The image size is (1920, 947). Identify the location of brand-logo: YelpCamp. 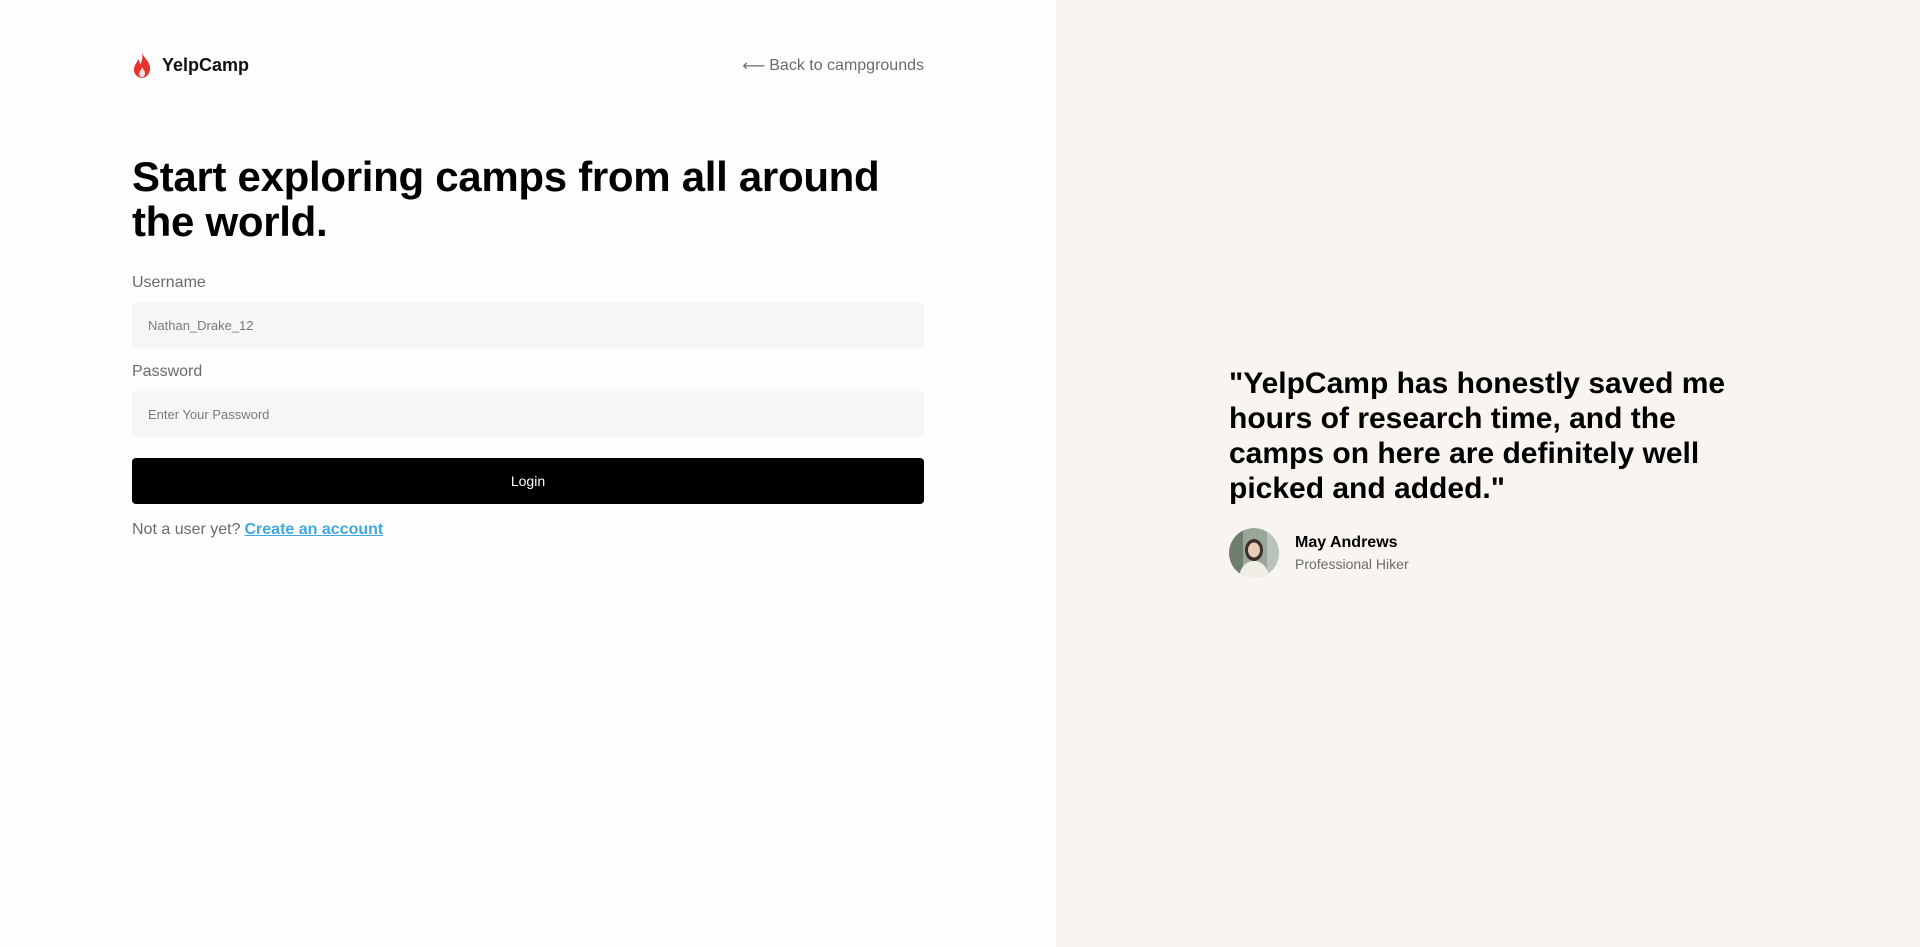
(190, 65).